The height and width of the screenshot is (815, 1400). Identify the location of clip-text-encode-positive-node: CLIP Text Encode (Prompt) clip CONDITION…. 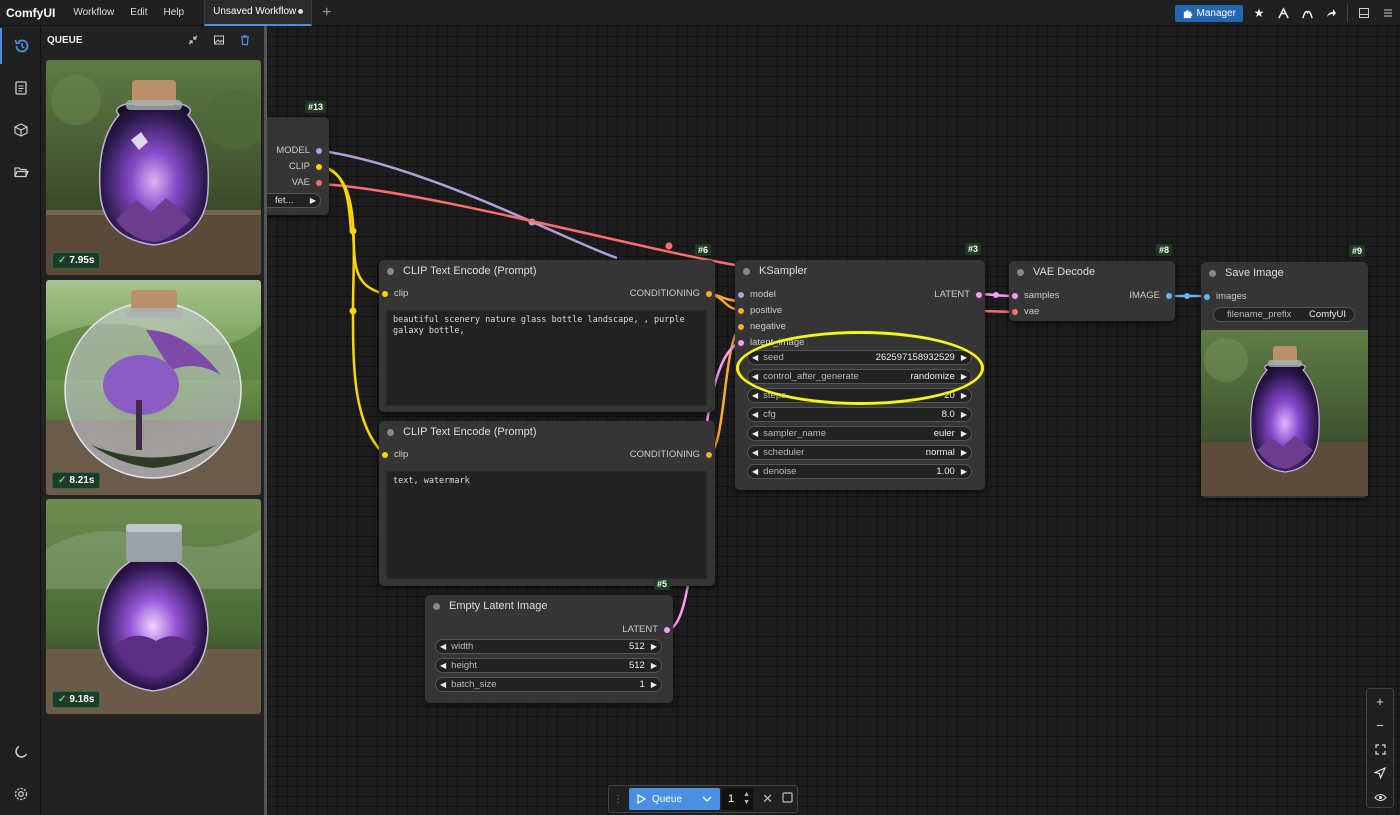
(547, 336).